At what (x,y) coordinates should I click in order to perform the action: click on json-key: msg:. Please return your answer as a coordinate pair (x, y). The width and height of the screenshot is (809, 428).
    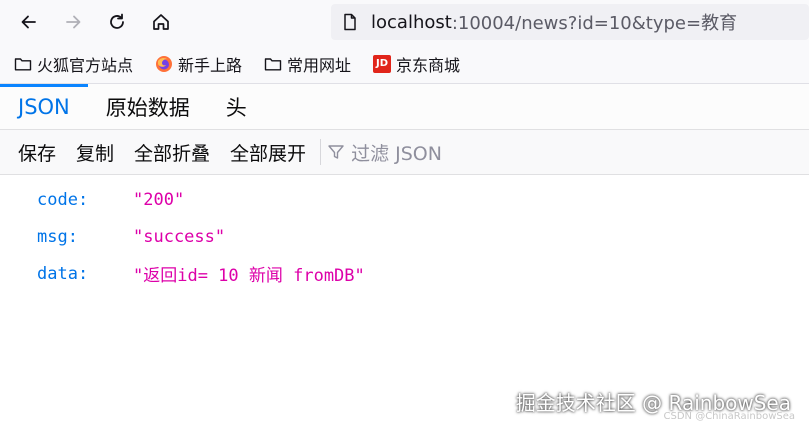
    Looking at the image, I should click on (57, 236).